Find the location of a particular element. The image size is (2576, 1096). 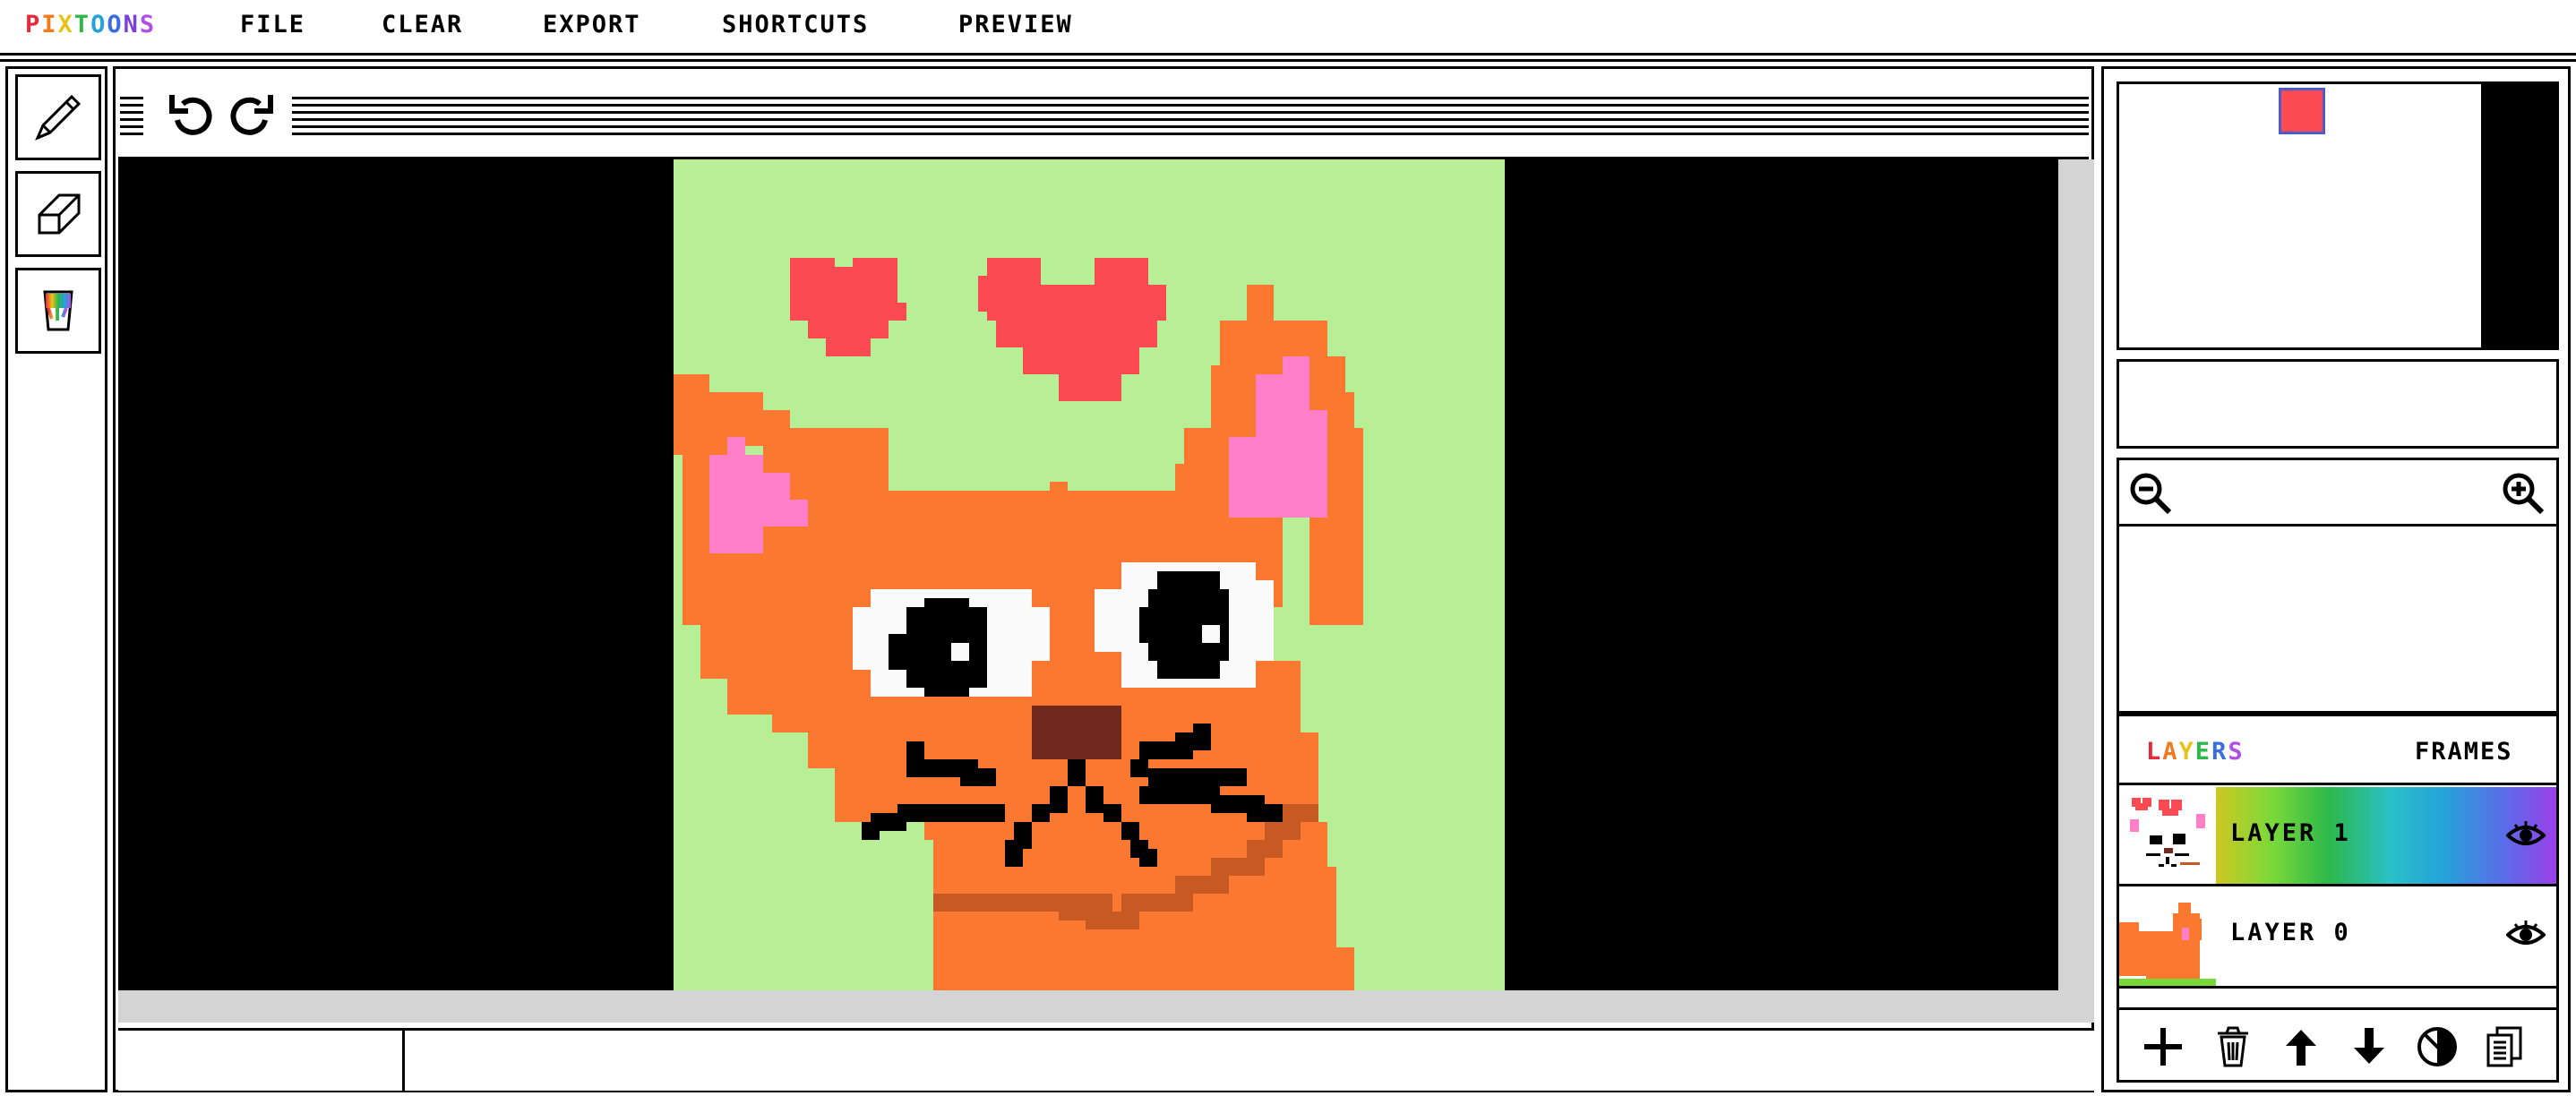

tab-layers-letter: L is located at coordinates (2154, 752).